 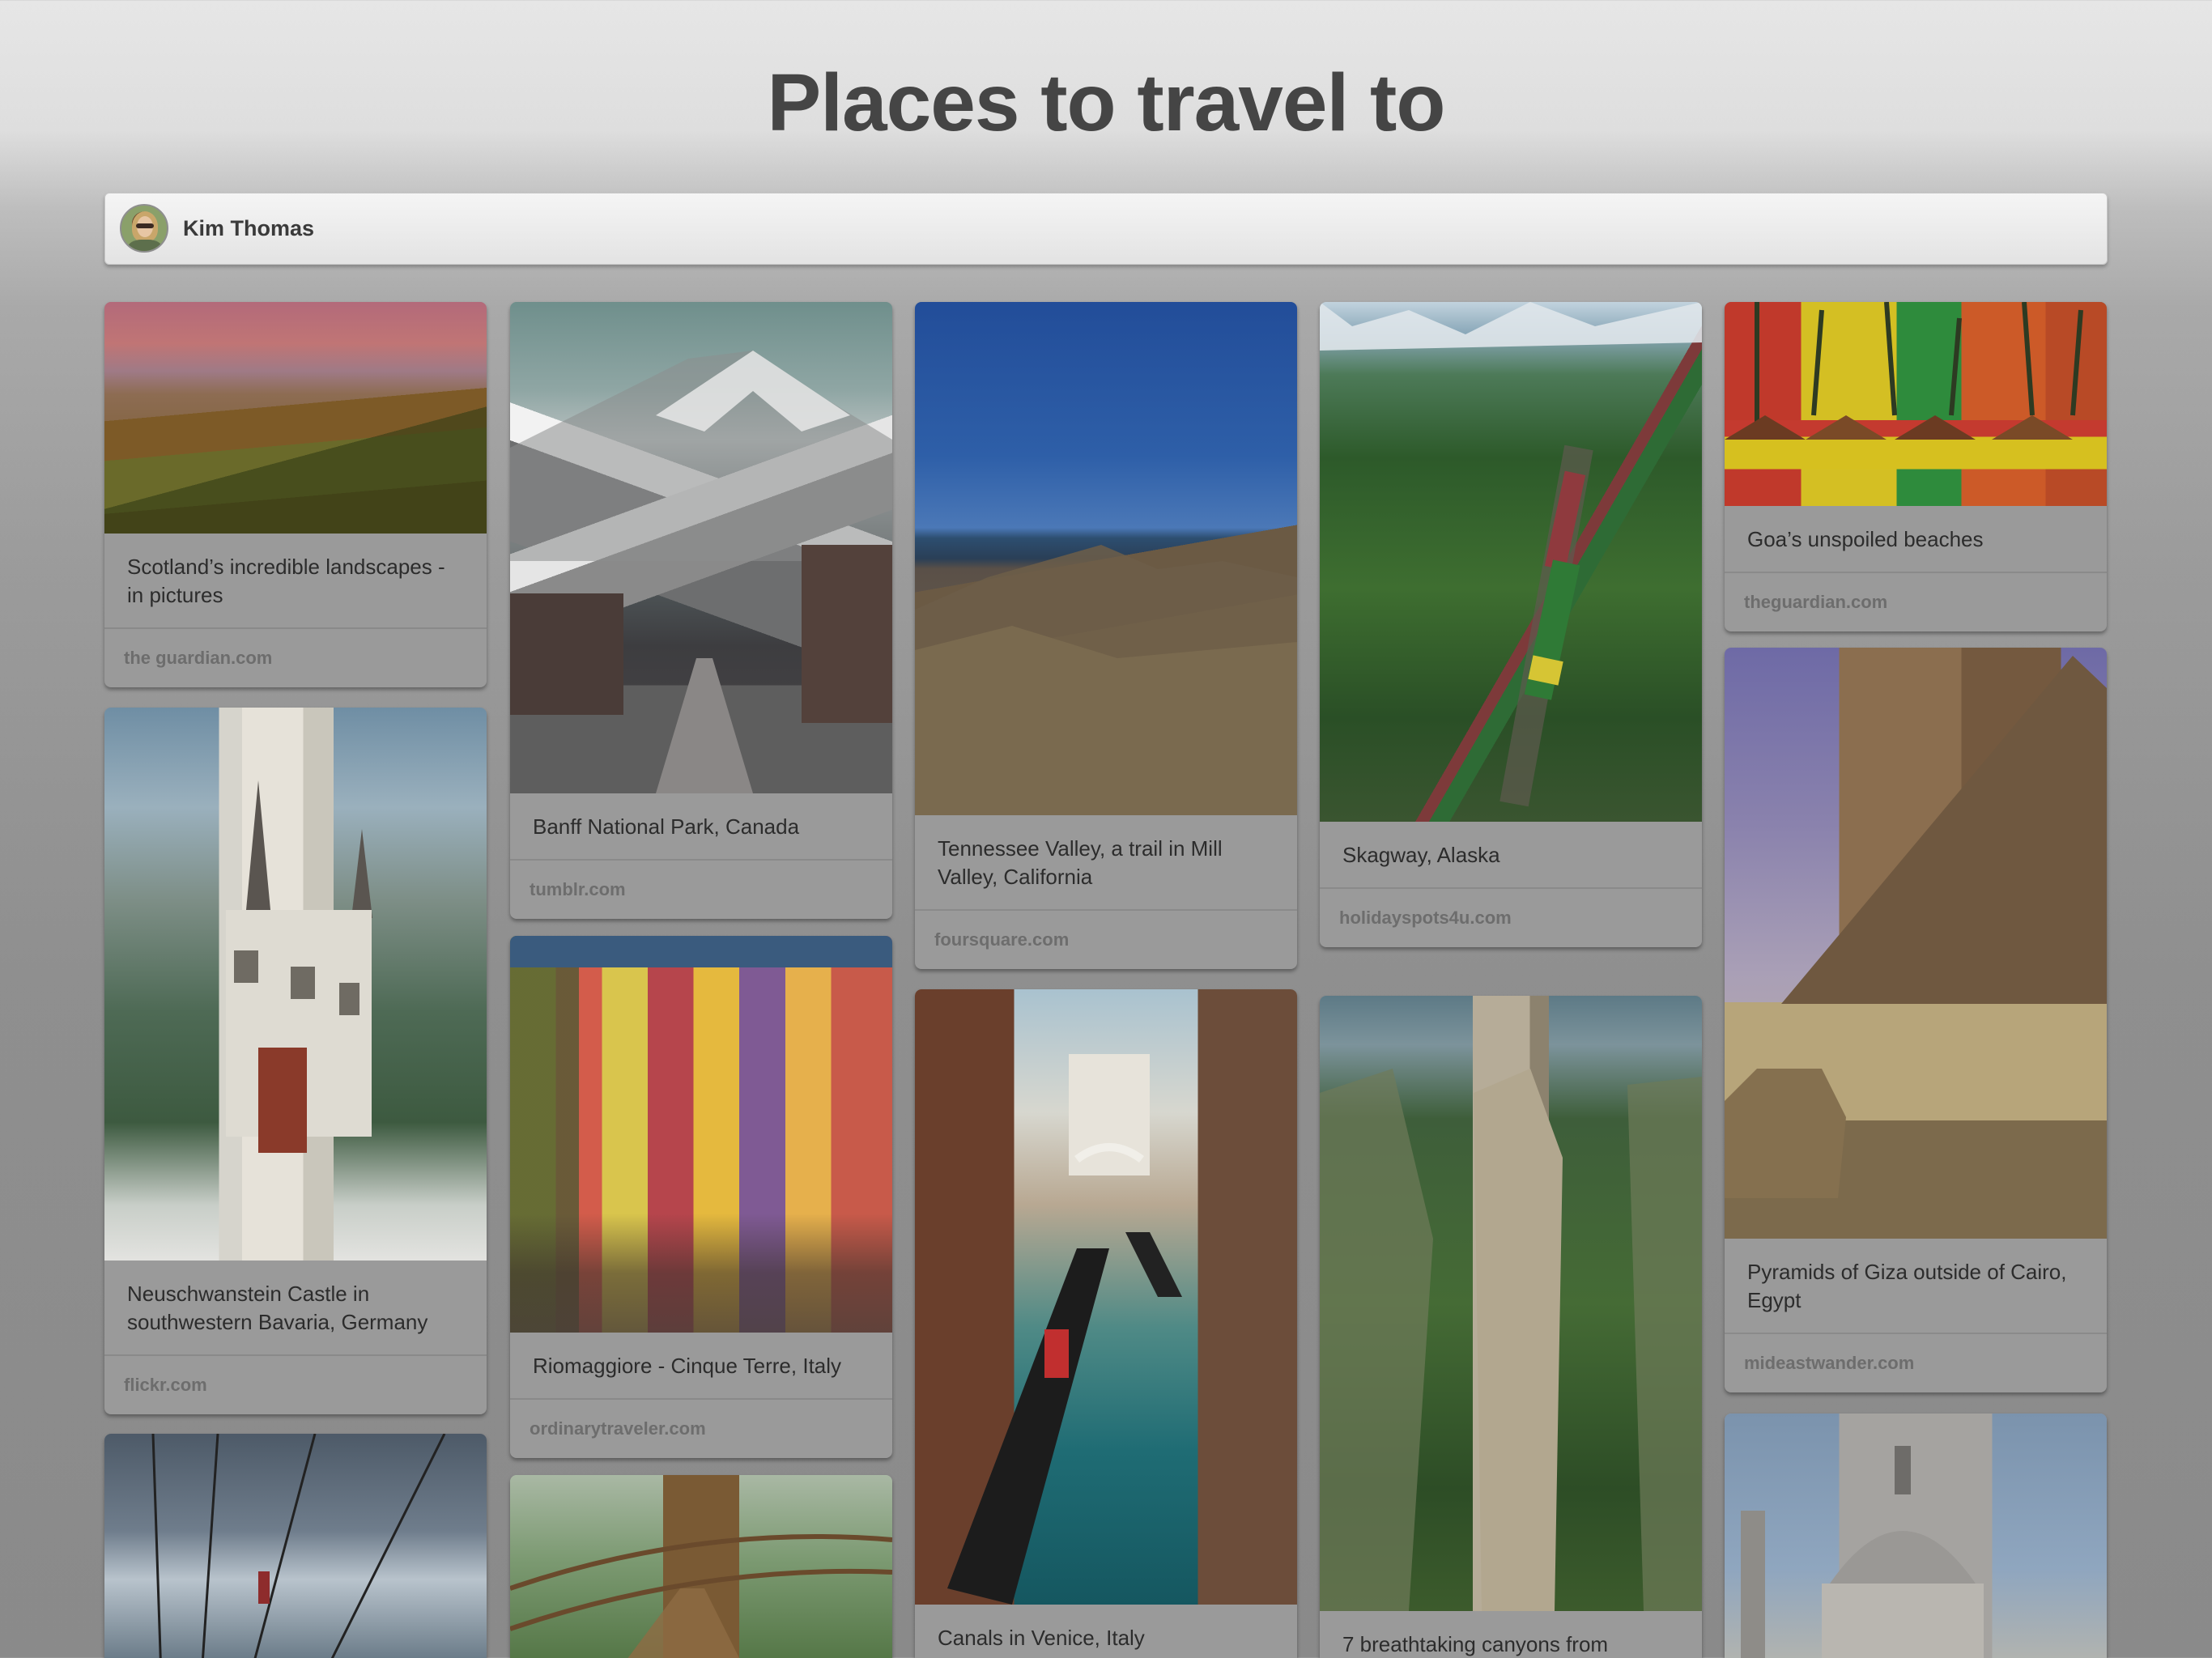 I want to click on pin-caption: Goa’s unspoiled beaches, so click(x=1865, y=539).